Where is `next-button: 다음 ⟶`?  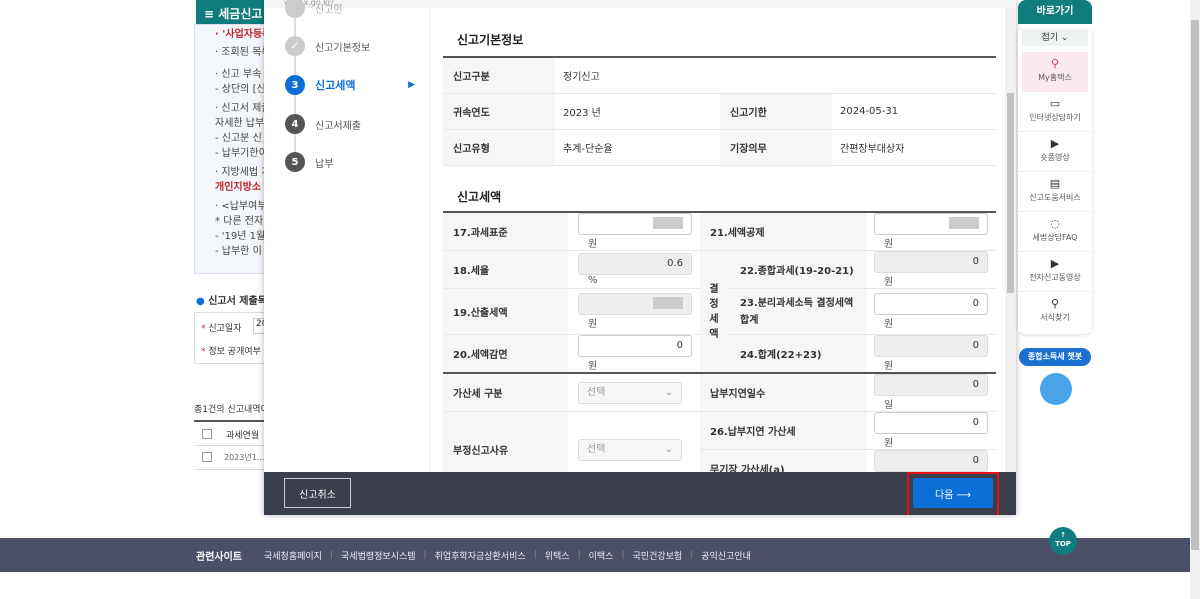
next-button: 다음 ⟶ is located at coordinates (953, 493).